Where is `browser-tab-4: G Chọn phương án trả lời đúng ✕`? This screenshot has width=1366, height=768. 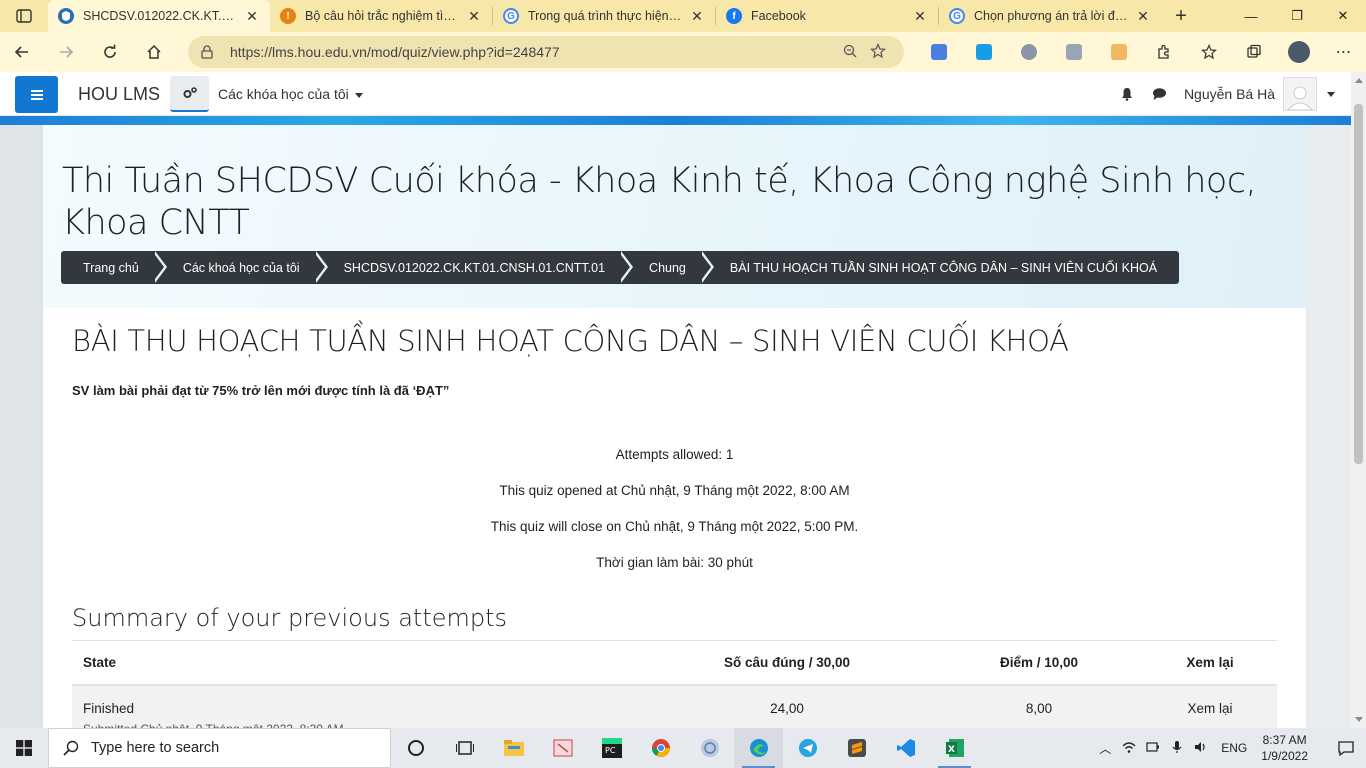
browser-tab-4: G Chọn phương án trả lời đúng ✕ is located at coordinates (1050, 16).